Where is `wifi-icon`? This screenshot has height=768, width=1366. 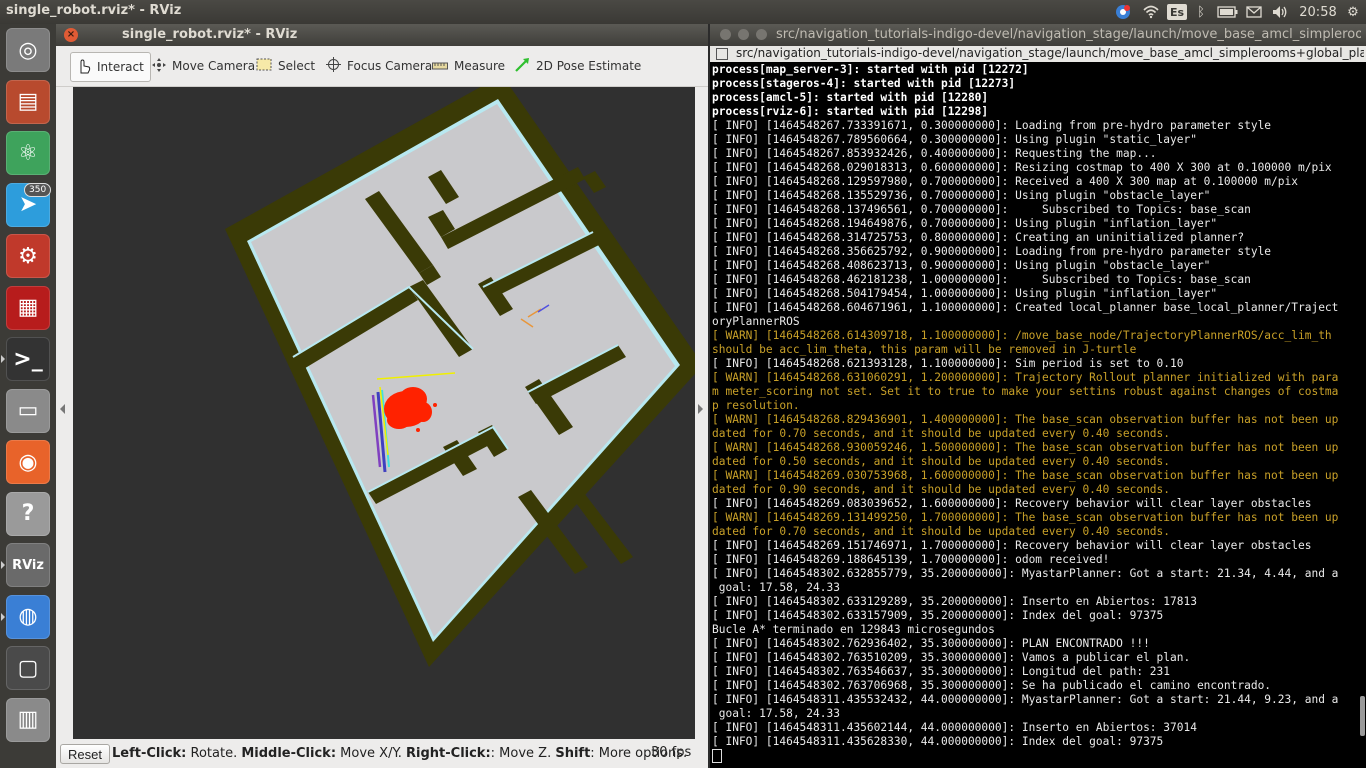 wifi-icon is located at coordinates (1151, 12).